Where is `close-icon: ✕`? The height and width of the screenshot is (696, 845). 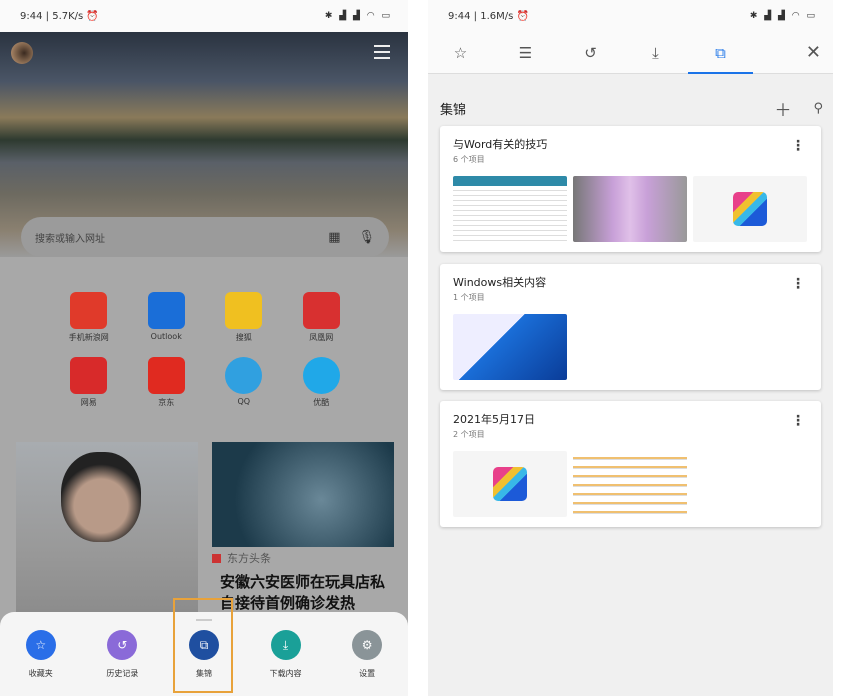 close-icon: ✕ is located at coordinates (813, 52).